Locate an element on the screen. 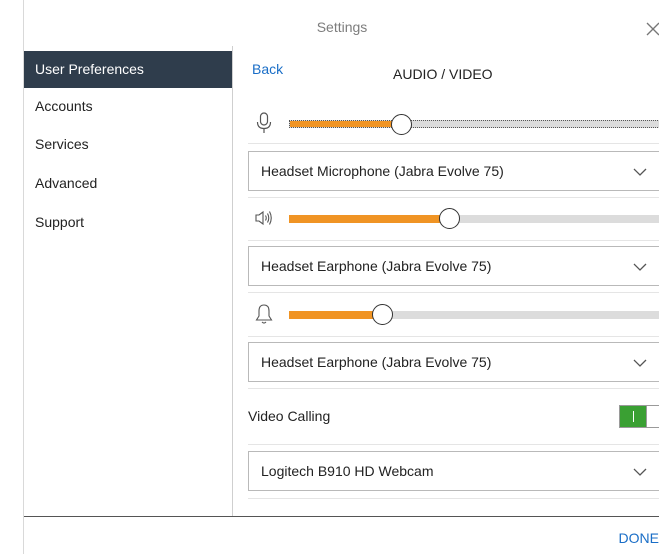 This screenshot has height=554, width=659. ringer-slider-thumb is located at coordinates (382, 314).